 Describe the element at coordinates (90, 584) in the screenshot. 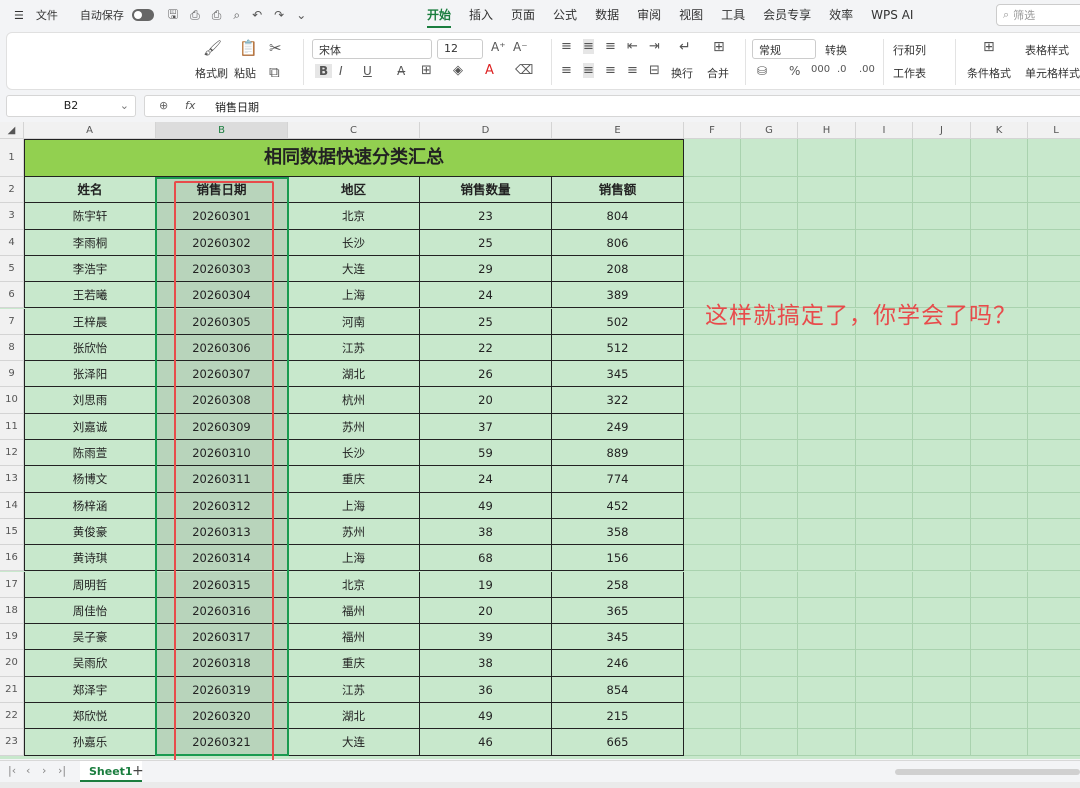

I see `table-cell: 周明哲` at that location.